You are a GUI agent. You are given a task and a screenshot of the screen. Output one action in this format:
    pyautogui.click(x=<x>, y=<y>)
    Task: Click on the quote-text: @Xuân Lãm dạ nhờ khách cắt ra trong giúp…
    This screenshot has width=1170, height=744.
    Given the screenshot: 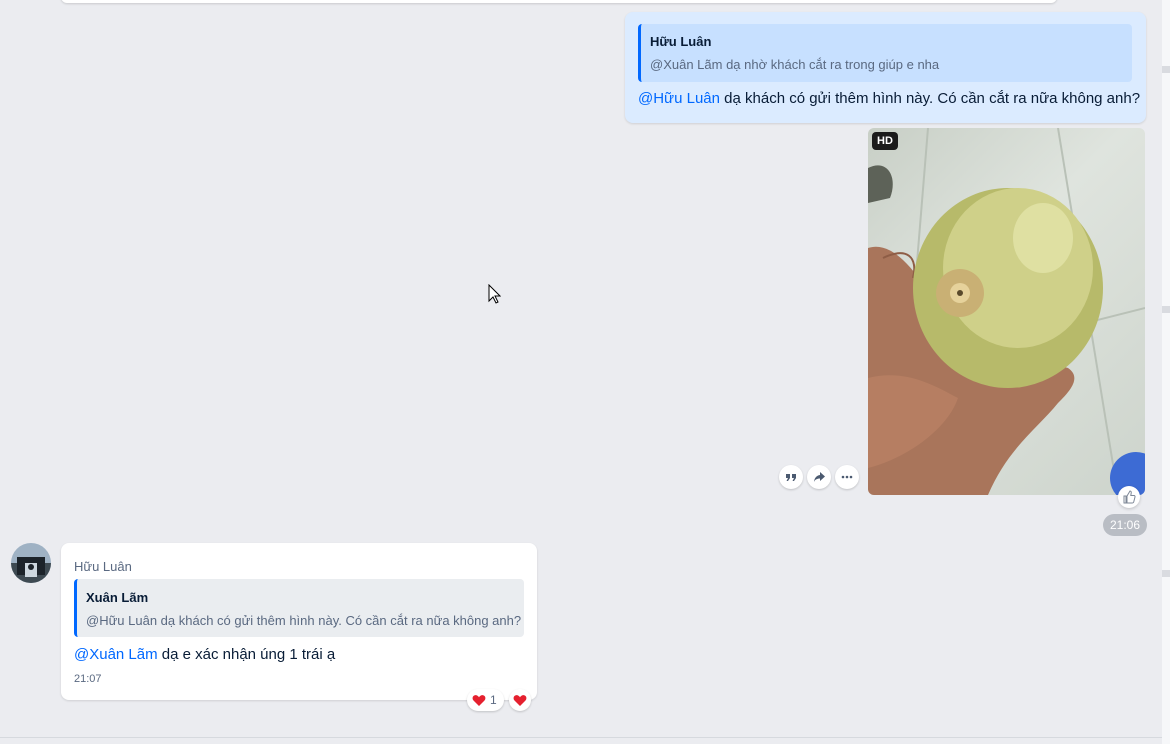 What is the action you would take?
    pyautogui.click(x=795, y=64)
    